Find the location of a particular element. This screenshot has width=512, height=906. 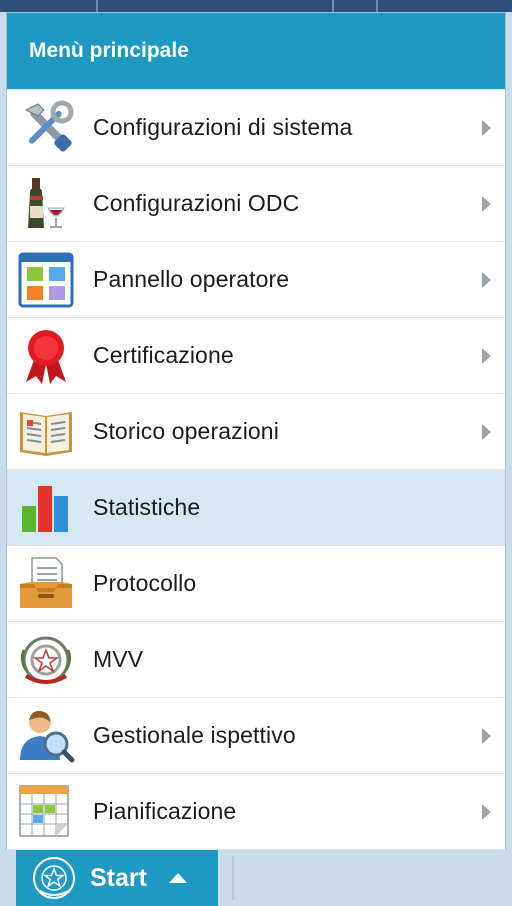

open-book-icon is located at coordinates (46, 432).